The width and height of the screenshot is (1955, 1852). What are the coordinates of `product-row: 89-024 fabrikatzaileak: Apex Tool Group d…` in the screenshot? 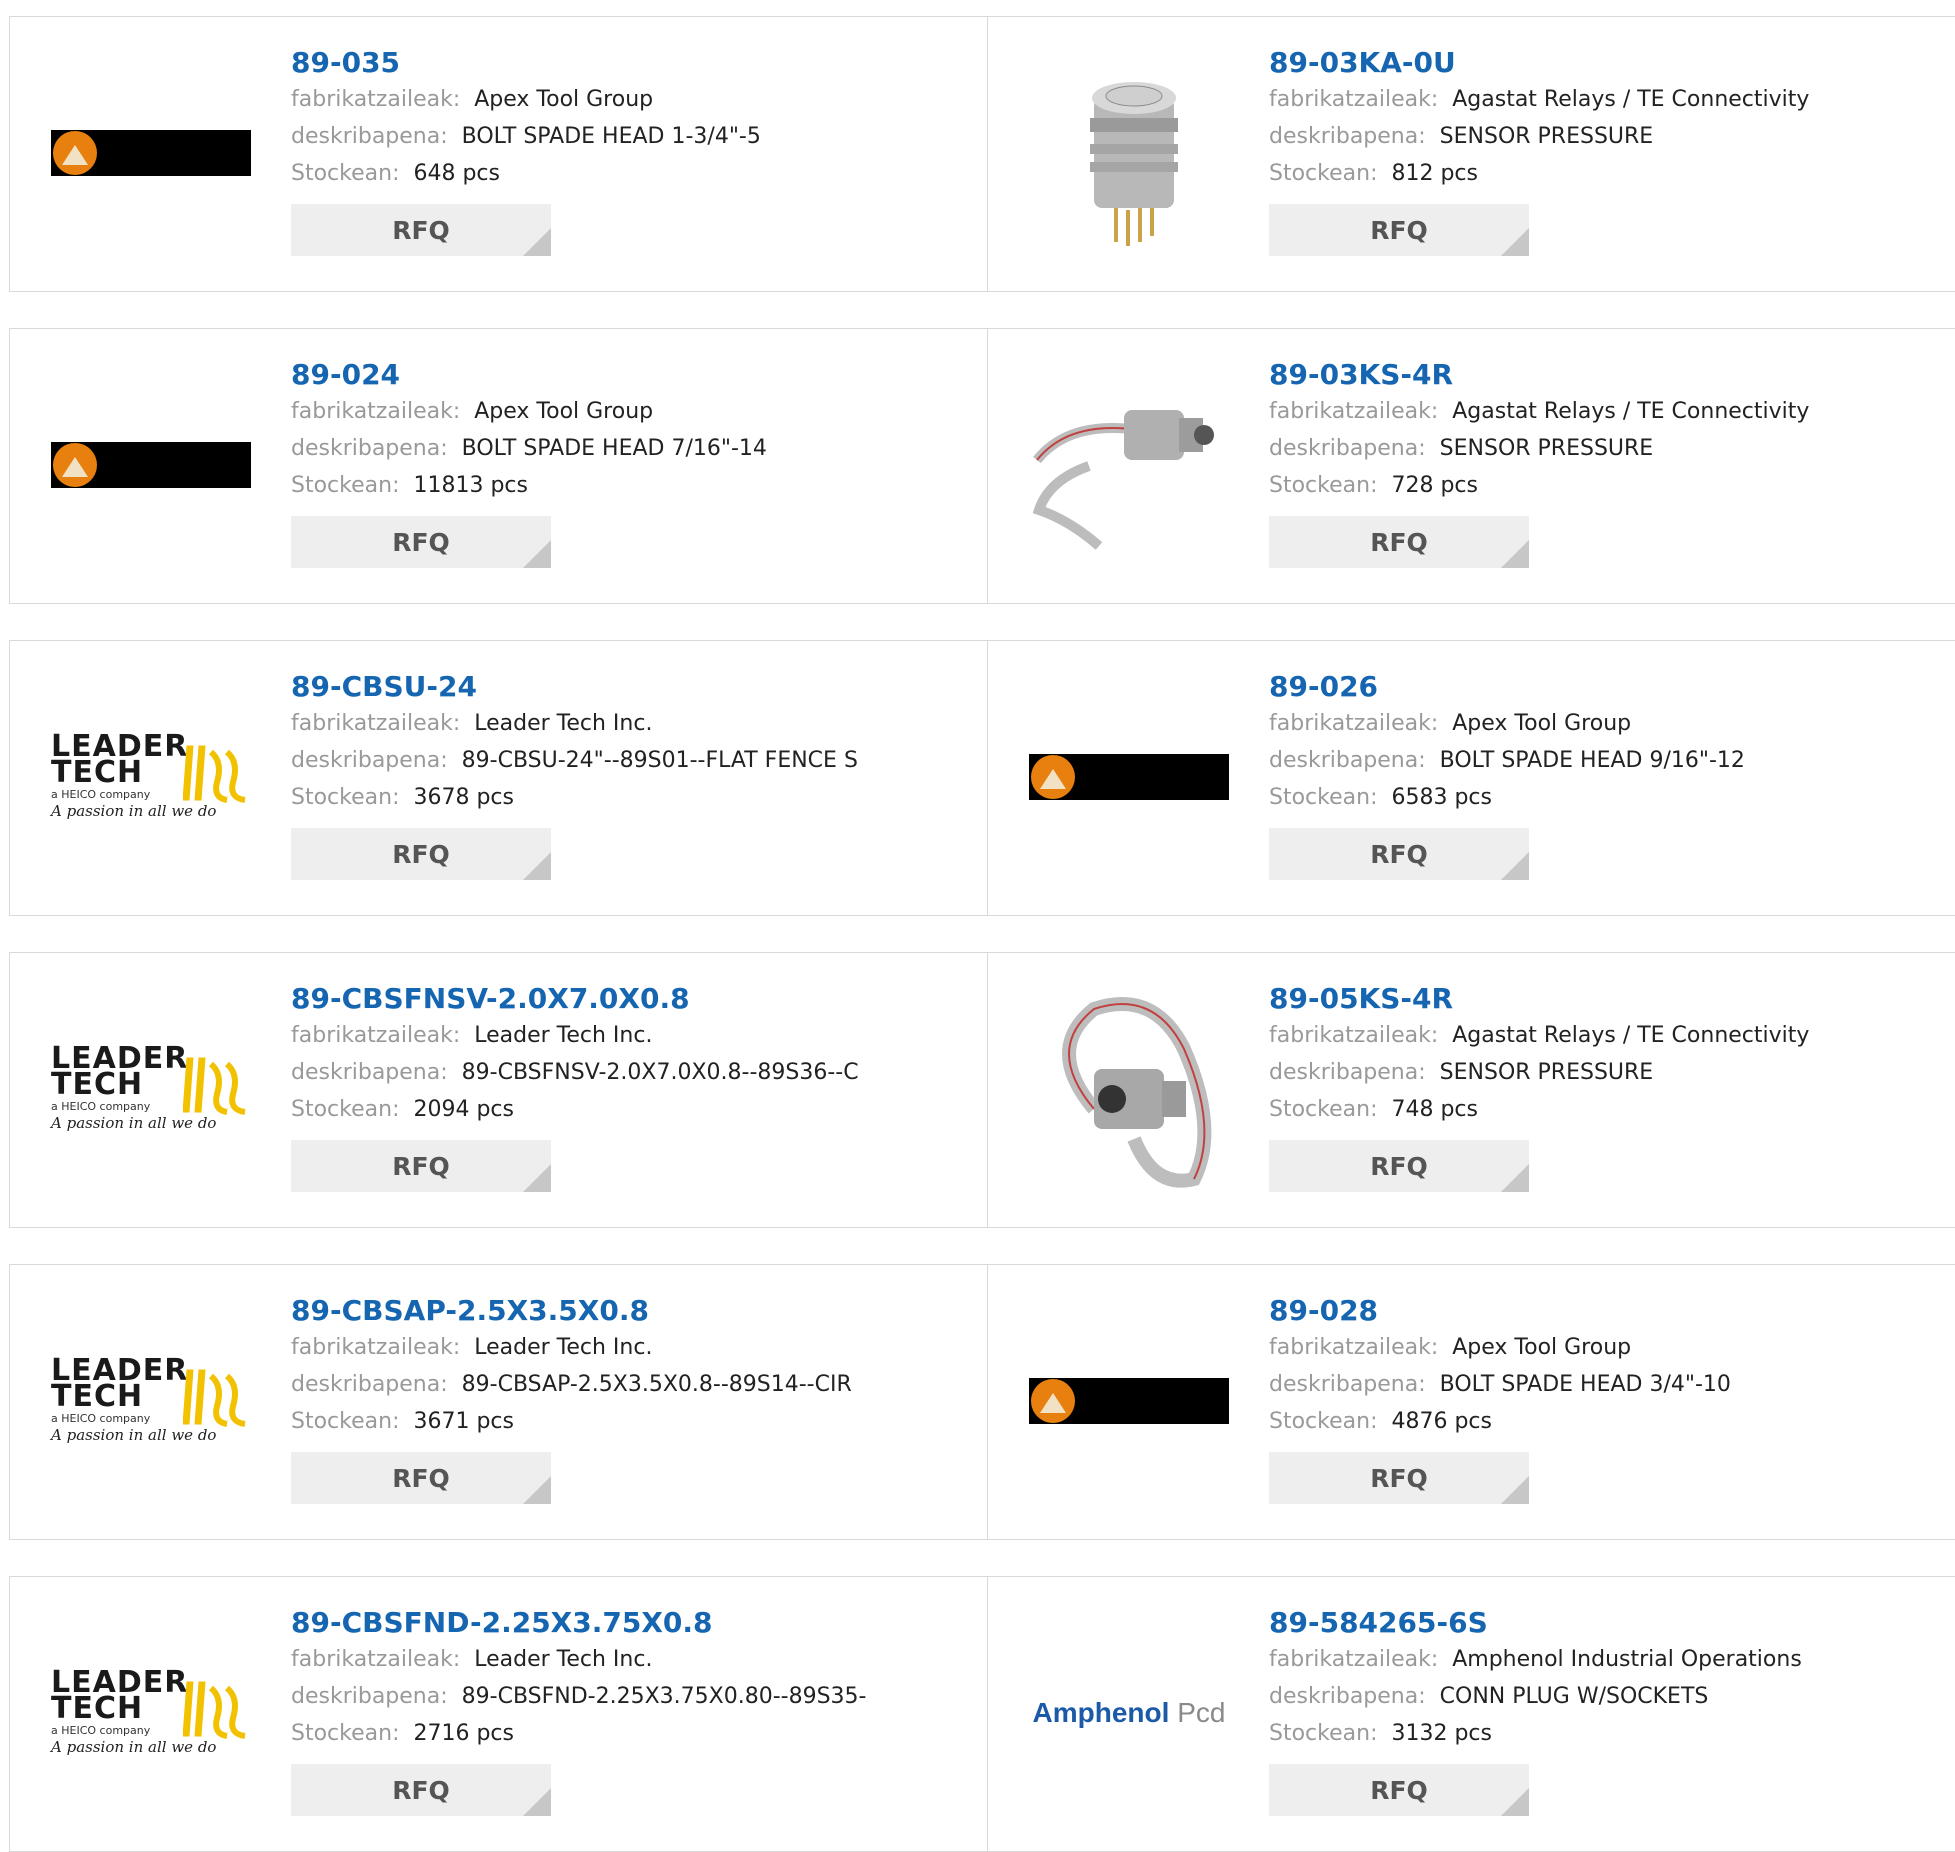 It's located at (982, 466).